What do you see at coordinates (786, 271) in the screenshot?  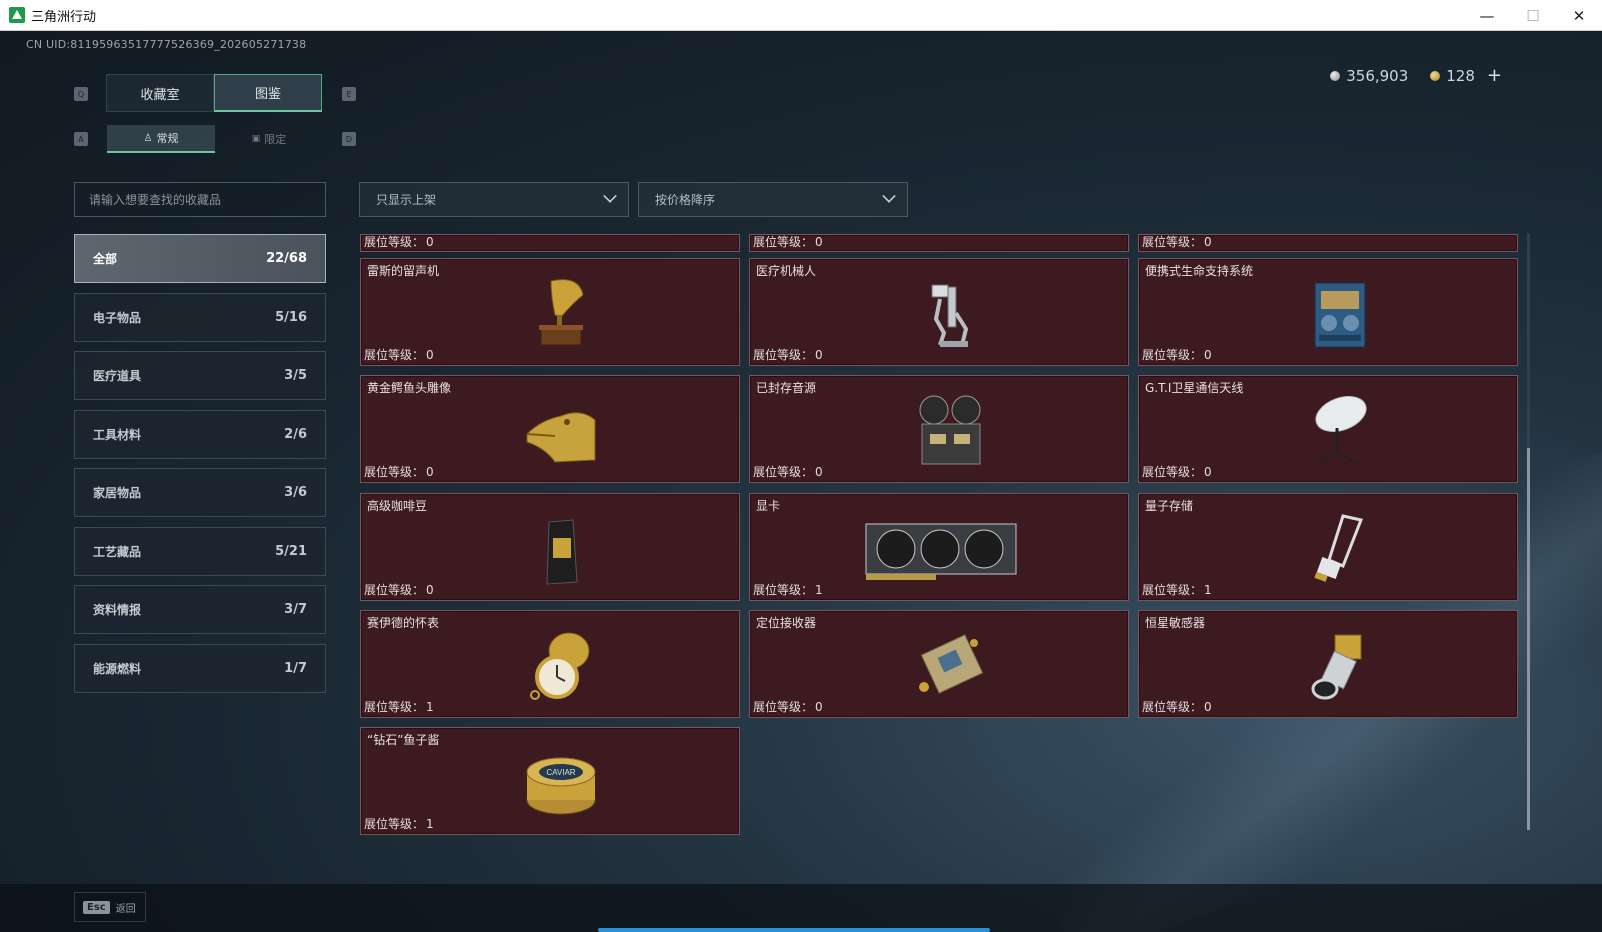 I see `item-name: 医疗机械人` at bounding box center [786, 271].